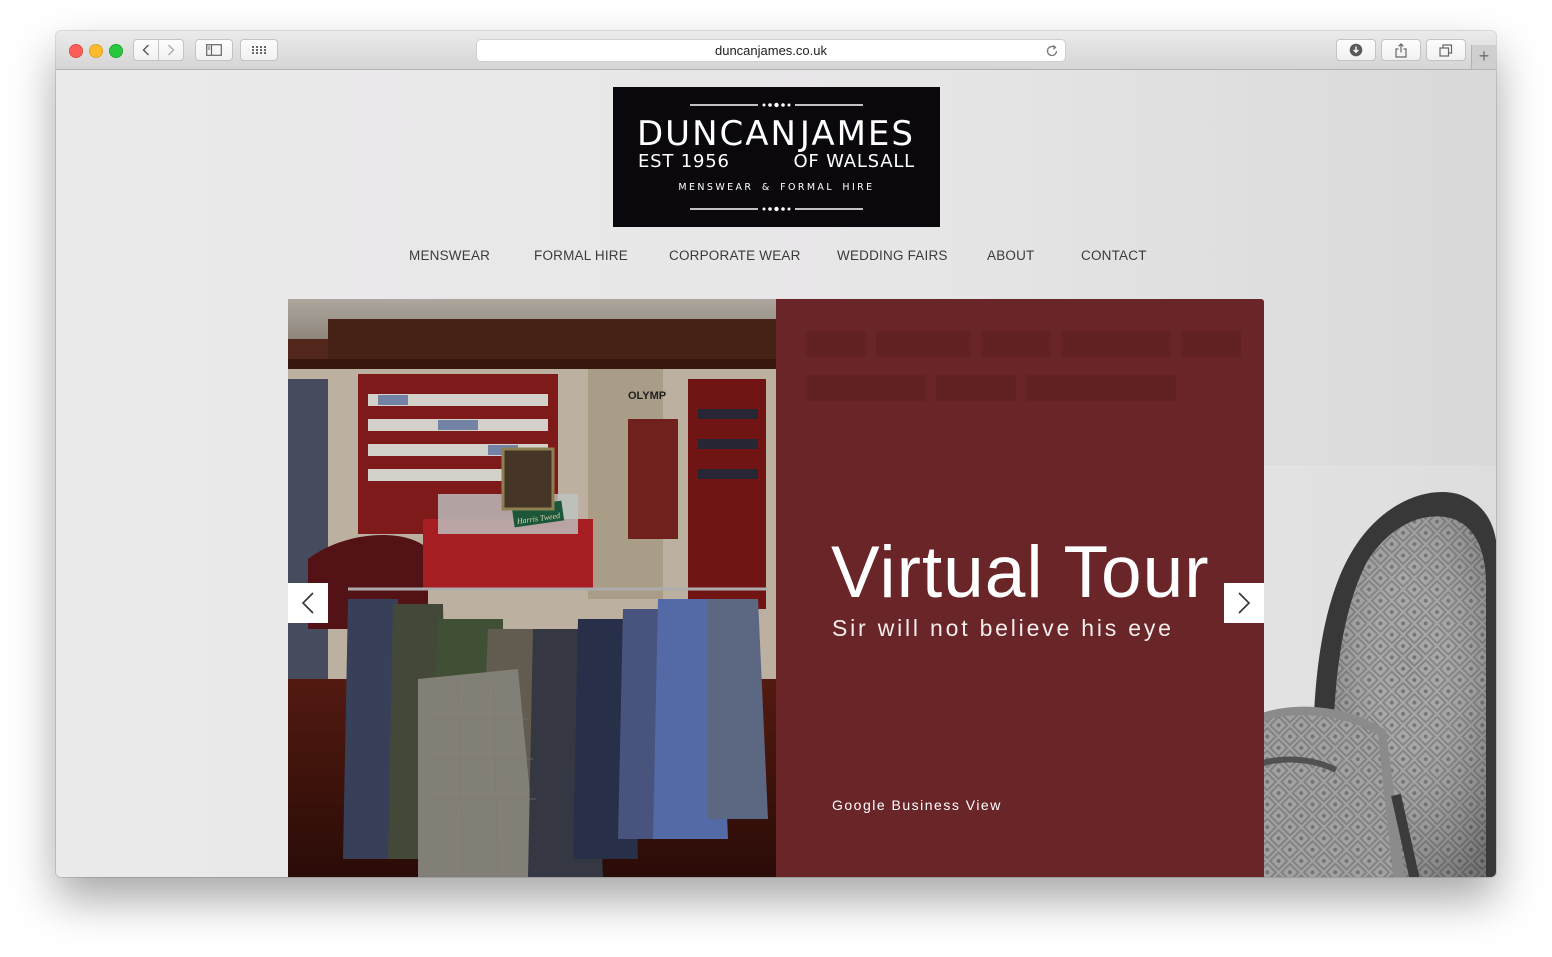  I want to click on google-business-view-link: Google Business View, so click(917, 805).